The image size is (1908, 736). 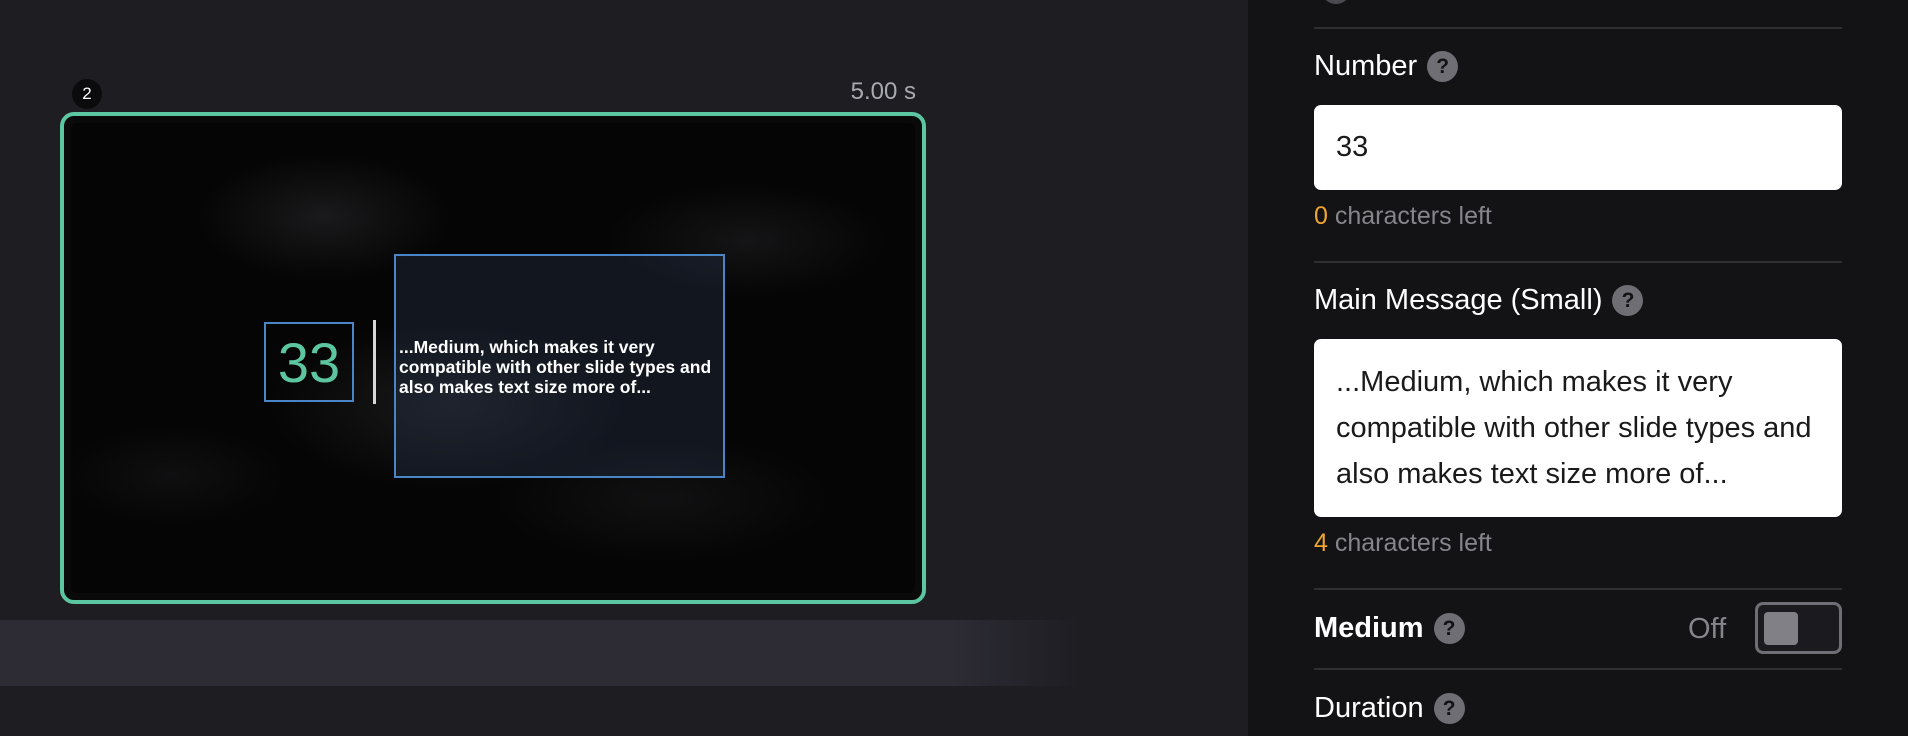 What do you see at coordinates (1578, 147) in the screenshot?
I see `number-input: 33` at bounding box center [1578, 147].